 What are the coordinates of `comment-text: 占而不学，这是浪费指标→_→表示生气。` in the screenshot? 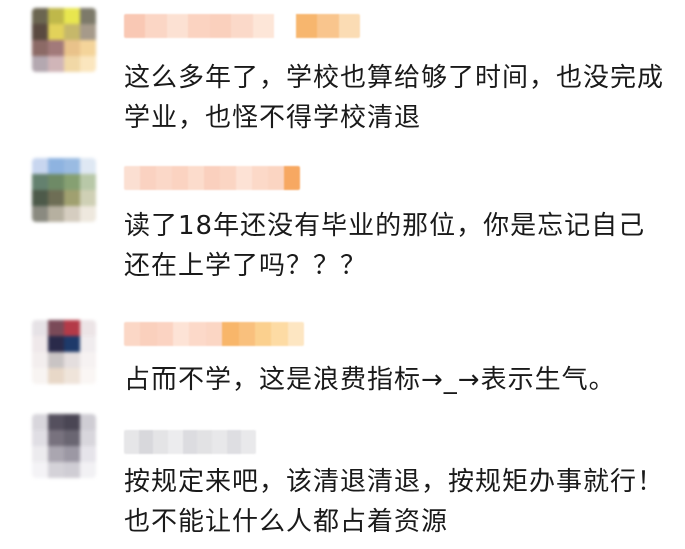 It's located at (370, 380).